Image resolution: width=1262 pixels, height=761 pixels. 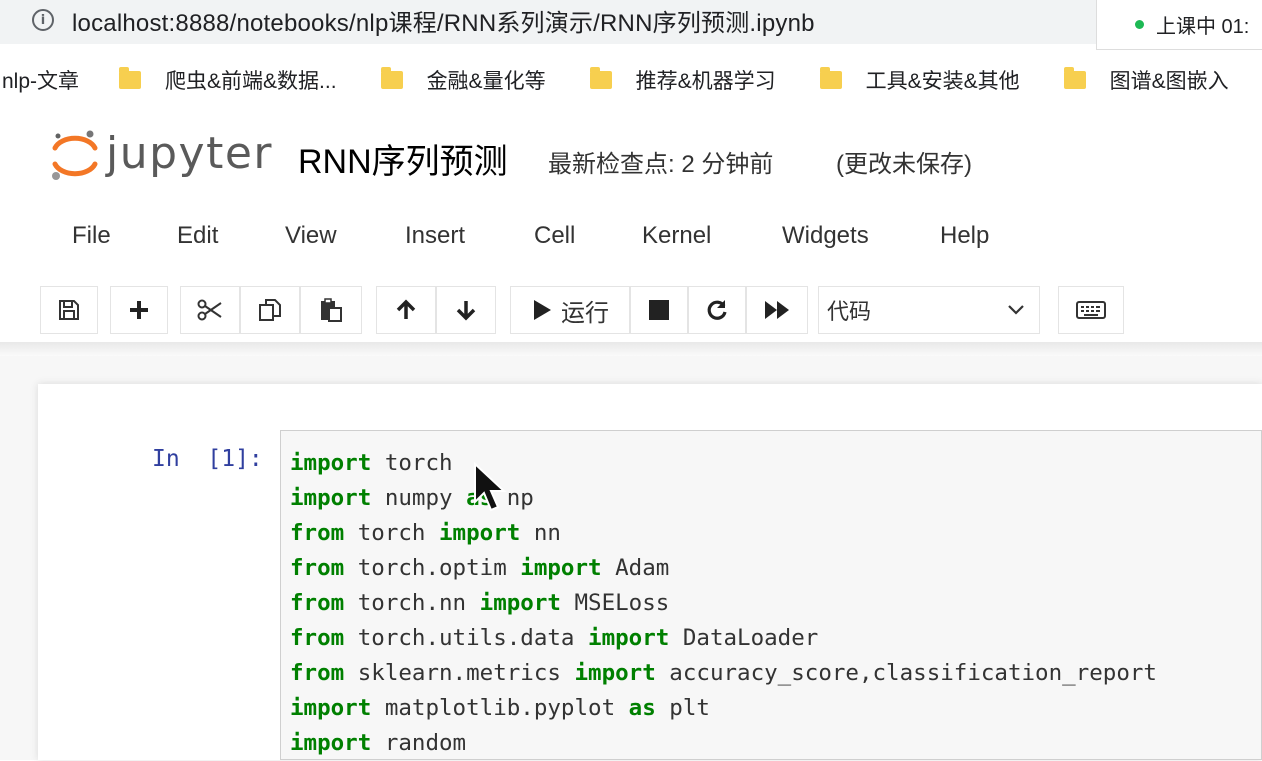 I want to click on menu-view: View, so click(x=311, y=236).